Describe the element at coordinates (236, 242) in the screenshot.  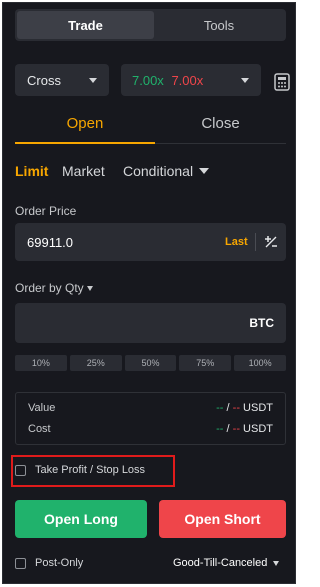
I see `last-price-button: Last` at that location.